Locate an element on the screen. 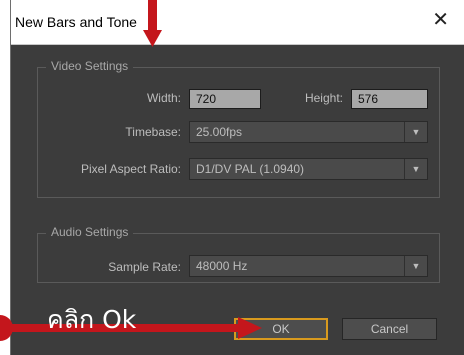  pixel-aspect-ratio-select: D1/DV PAL (1.0940) ▼ is located at coordinates (308, 169).